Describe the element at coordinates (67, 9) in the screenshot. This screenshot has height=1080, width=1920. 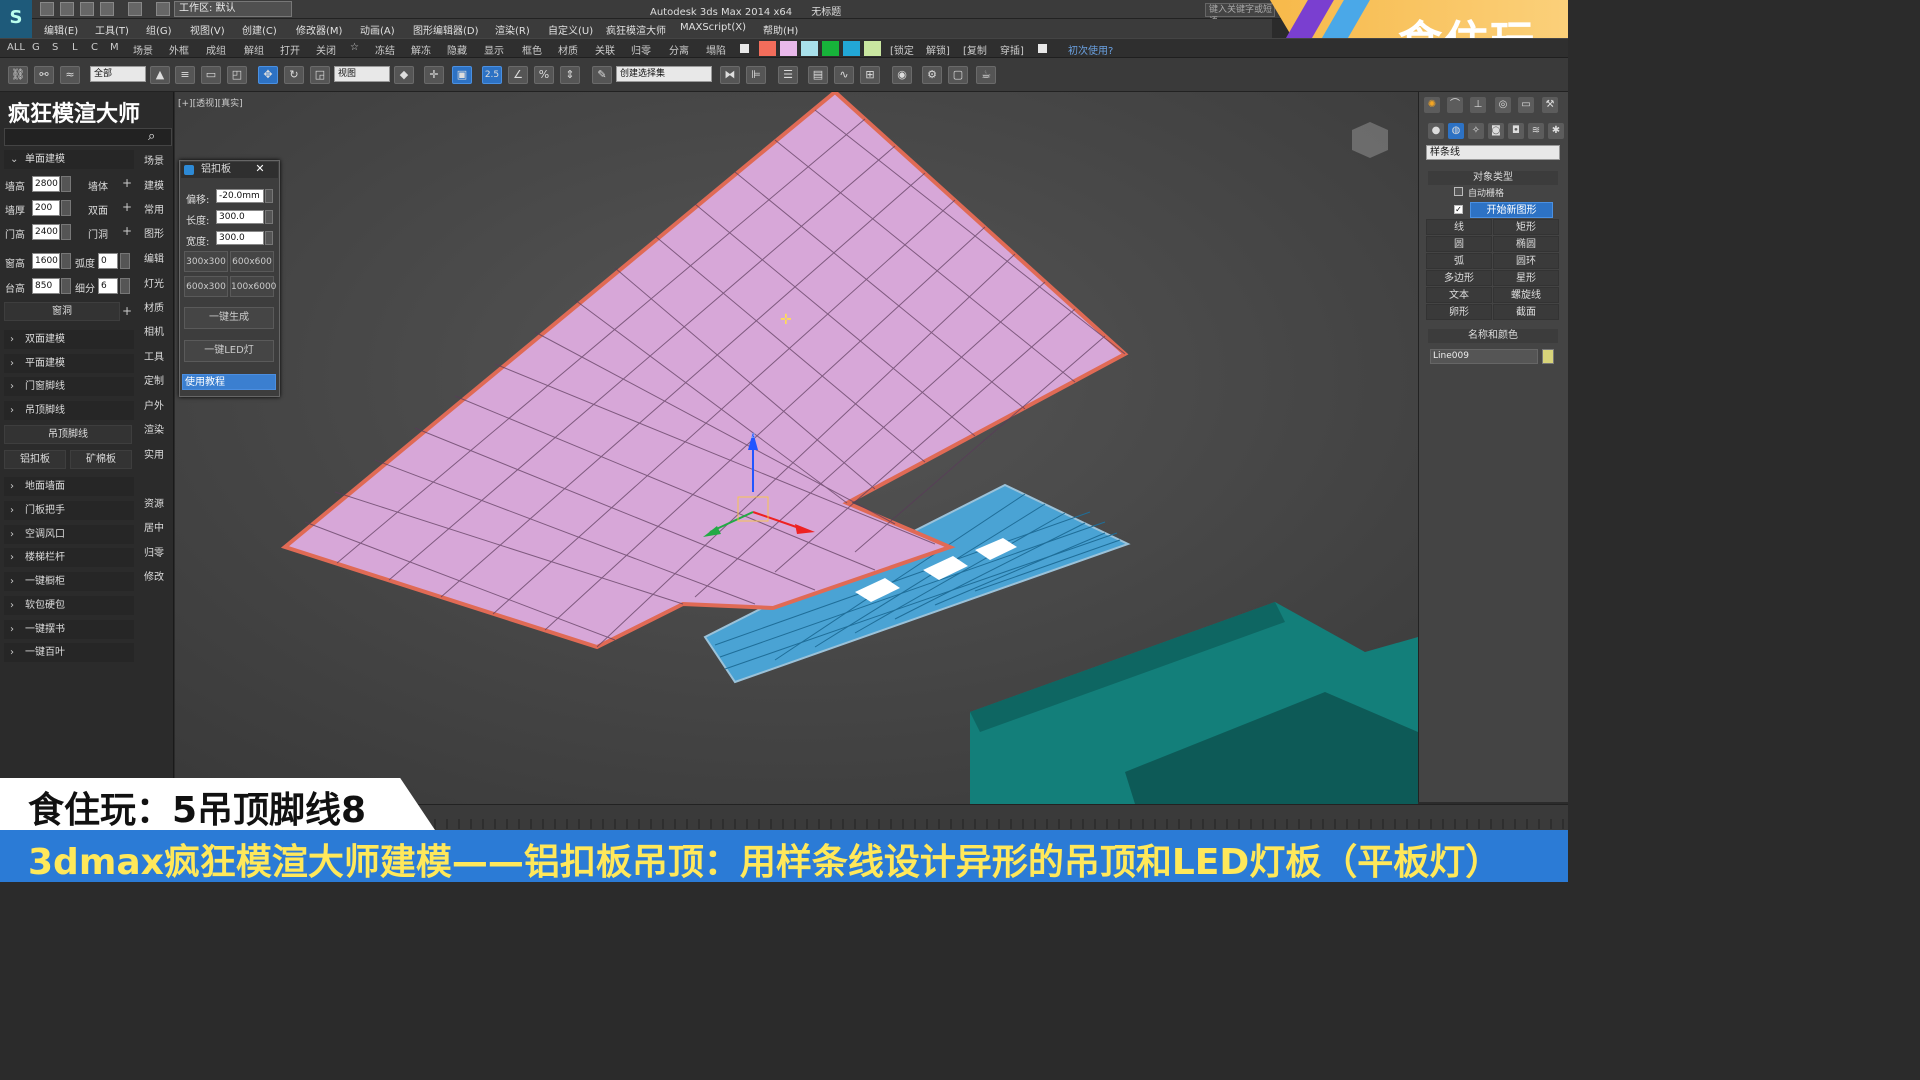
I see `open-file-icon` at that location.